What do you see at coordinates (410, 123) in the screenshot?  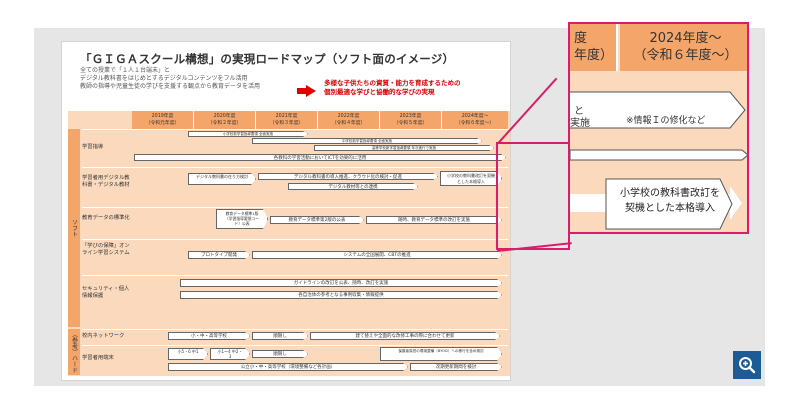 I see `era-label: （令和５年度）` at bounding box center [410, 123].